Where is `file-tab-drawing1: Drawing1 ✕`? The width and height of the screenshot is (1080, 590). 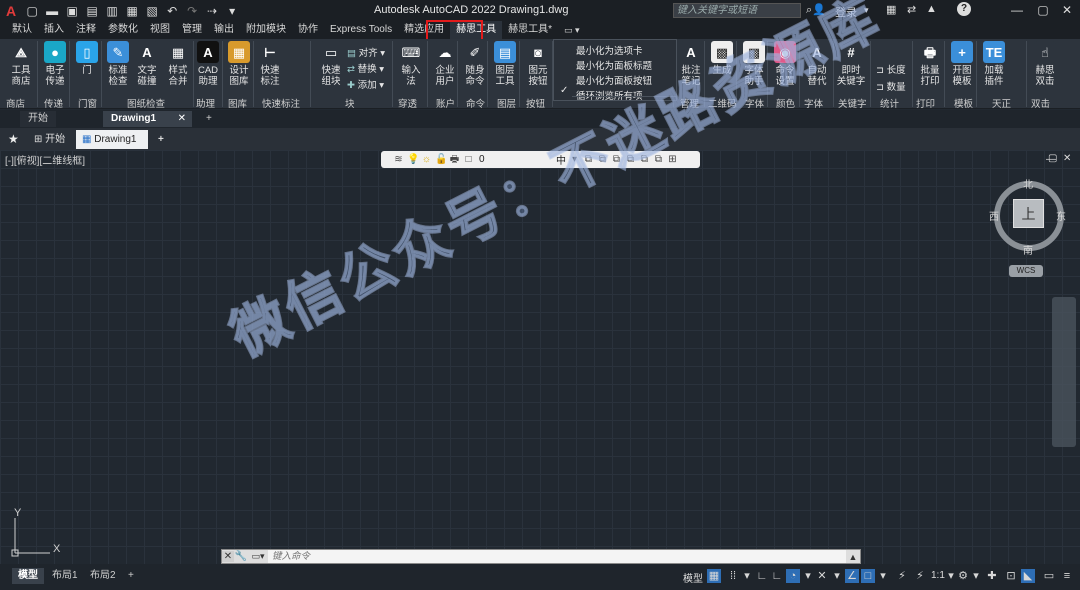
file-tab-drawing1: Drawing1 ✕ is located at coordinates (147, 119).